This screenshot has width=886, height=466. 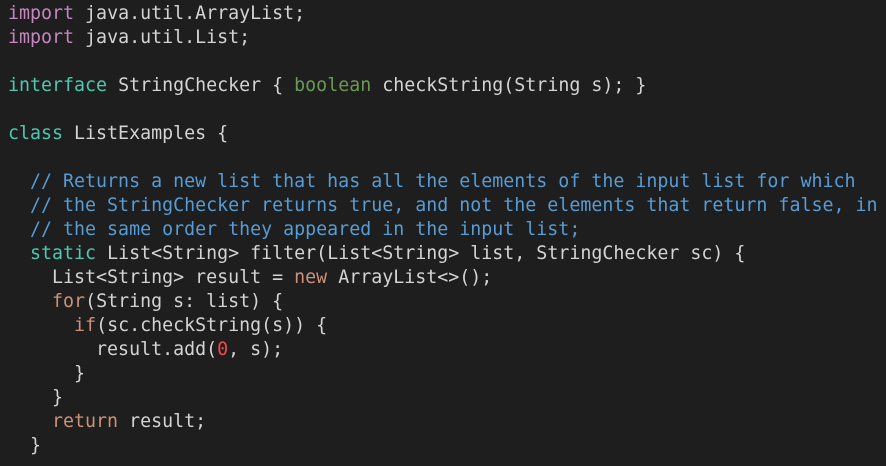 I want to click on code-token: static, so click(x=63, y=253).